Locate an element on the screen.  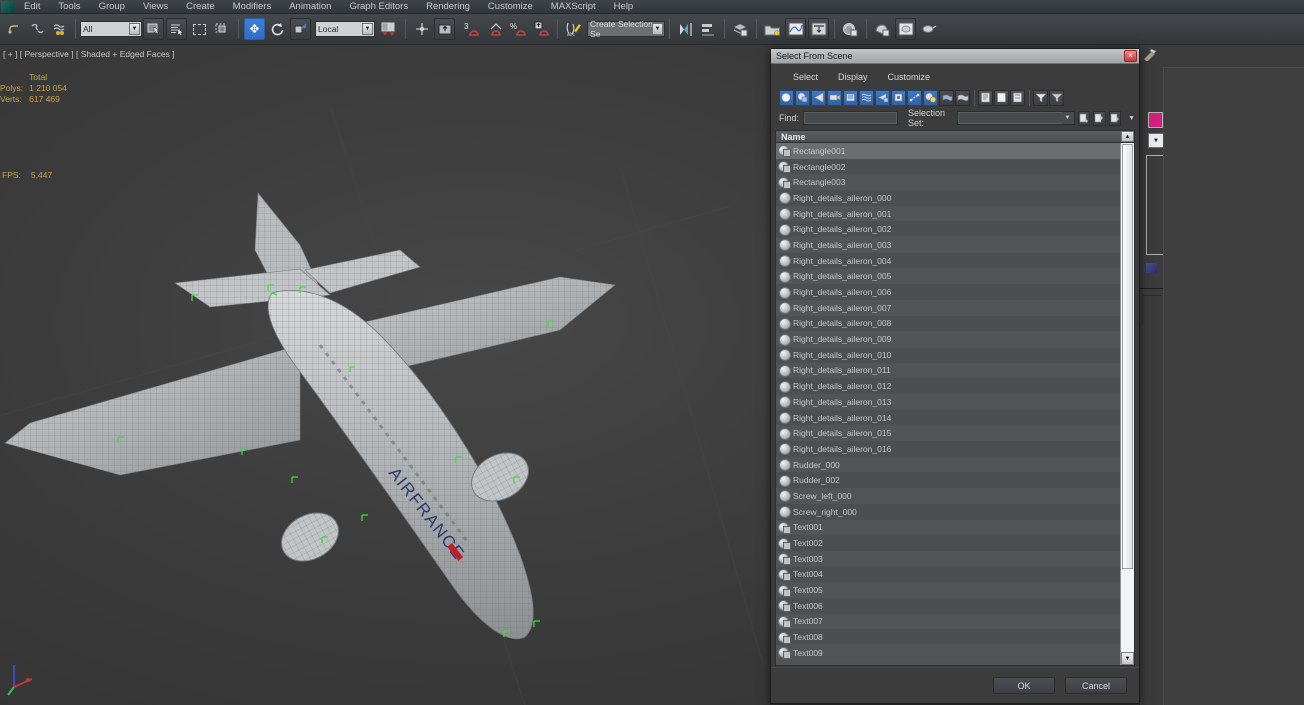
list-item: Right_details_aileron_008 is located at coordinates (948, 323).